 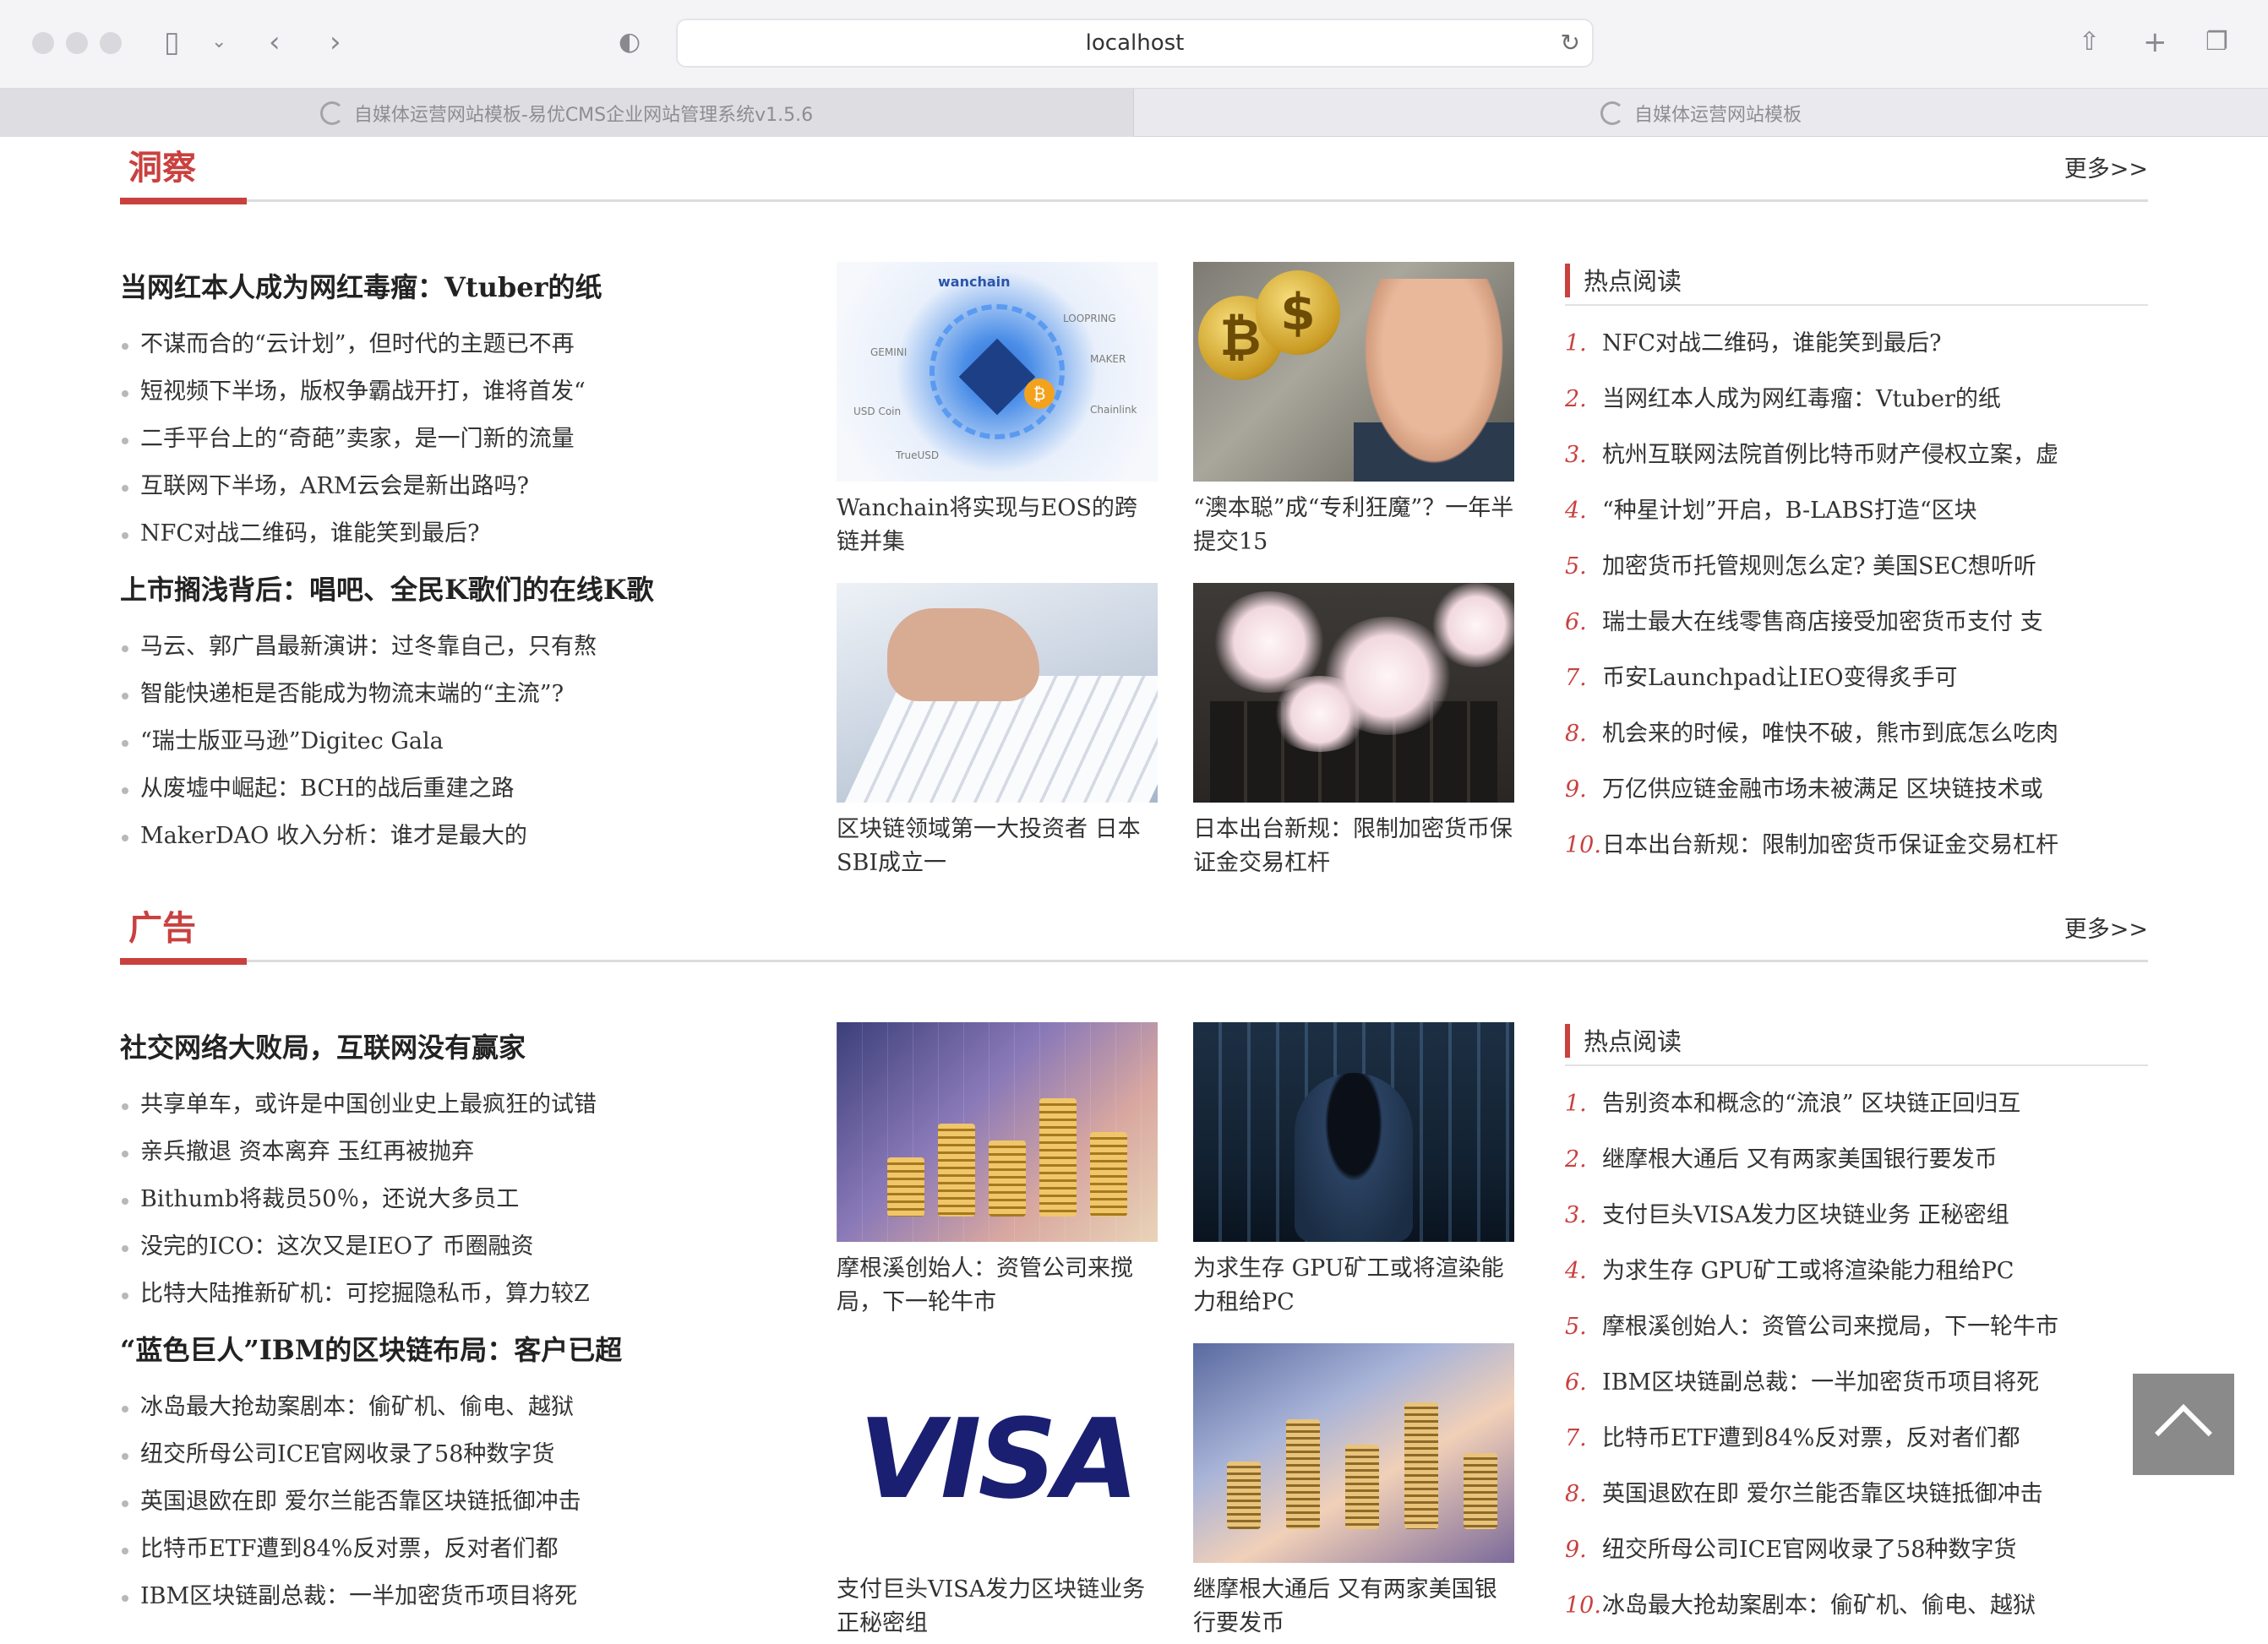 What do you see at coordinates (466, 1152) in the screenshot?
I see `list-item: 亲兵撤退 资本离弃 玉红再被抛弃` at bounding box center [466, 1152].